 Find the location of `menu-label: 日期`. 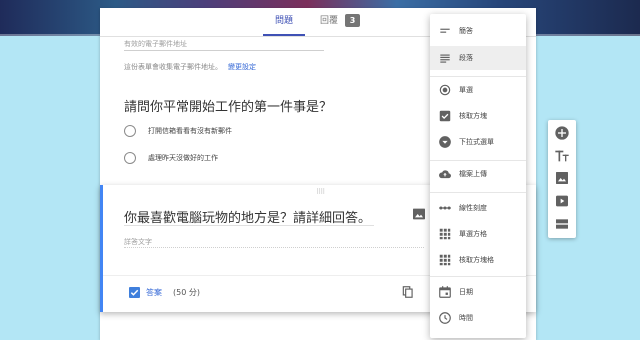

menu-label: 日期 is located at coordinates (466, 292).